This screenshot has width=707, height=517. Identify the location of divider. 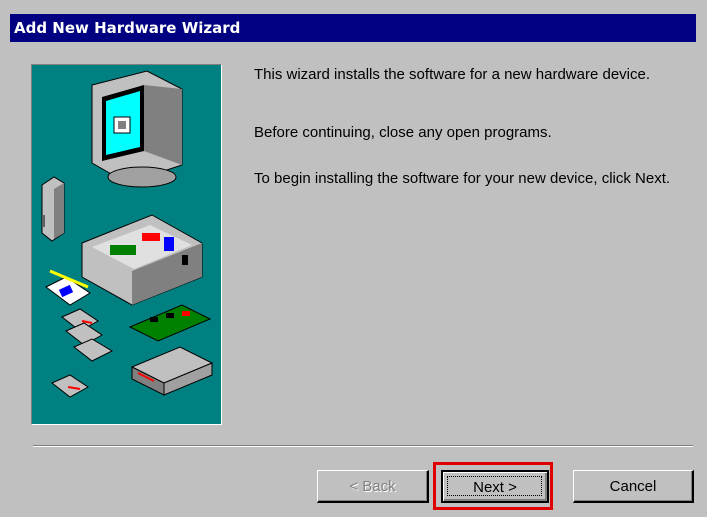
(363, 446).